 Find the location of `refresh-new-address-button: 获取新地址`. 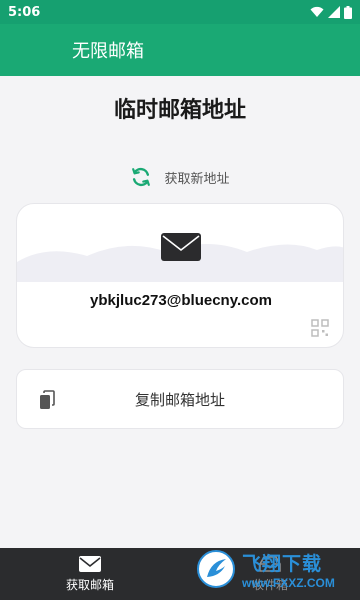

refresh-new-address-button: 获取新地址 is located at coordinates (180, 177).